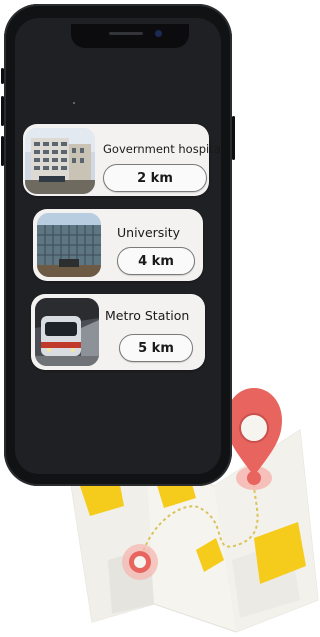 The image size is (320, 637). Describe the element at coordinates (118, 332) in the screenshot. I see `place-card: Metro Station 5 km` at that location.